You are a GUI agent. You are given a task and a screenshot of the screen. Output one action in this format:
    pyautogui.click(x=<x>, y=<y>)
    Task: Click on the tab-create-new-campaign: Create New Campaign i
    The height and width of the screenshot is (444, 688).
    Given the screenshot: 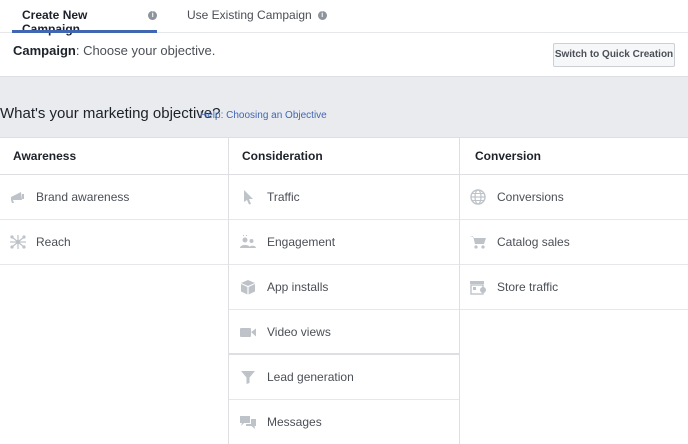 What is the action you would take?
    pyautogui.click(x=84, y=18)
    